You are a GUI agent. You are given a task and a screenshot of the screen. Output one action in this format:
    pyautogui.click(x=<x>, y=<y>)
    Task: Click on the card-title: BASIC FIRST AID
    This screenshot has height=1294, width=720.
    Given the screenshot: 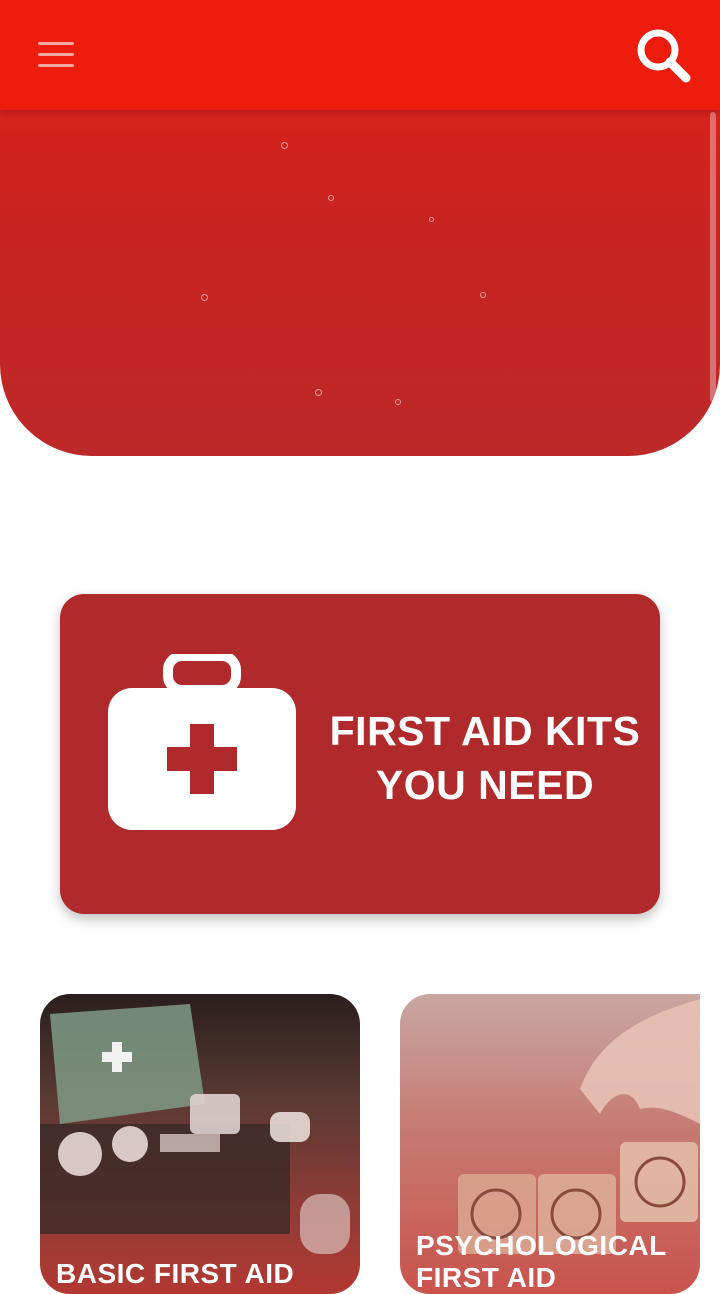 What is the action you would take?
    pyautogui.click(x=175, y=1273)
    